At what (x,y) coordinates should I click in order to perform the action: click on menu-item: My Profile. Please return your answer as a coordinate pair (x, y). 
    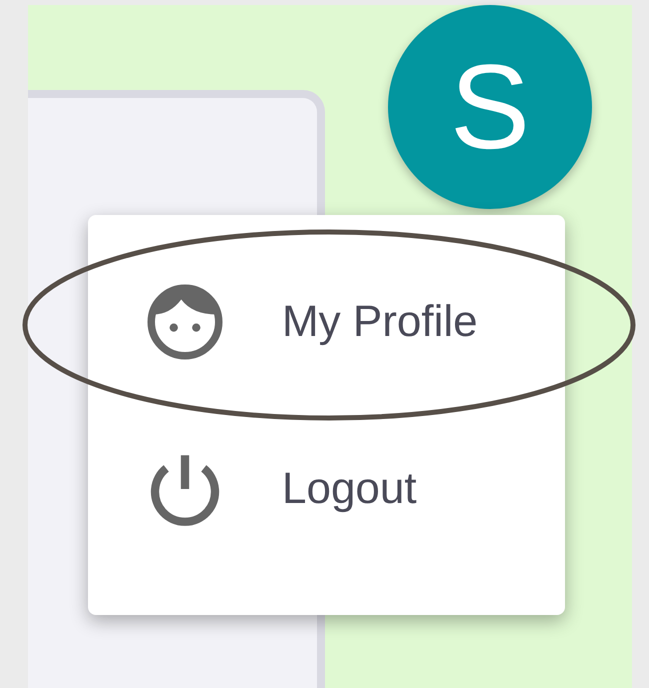
    Looking at the image, I should click on (326, 322).